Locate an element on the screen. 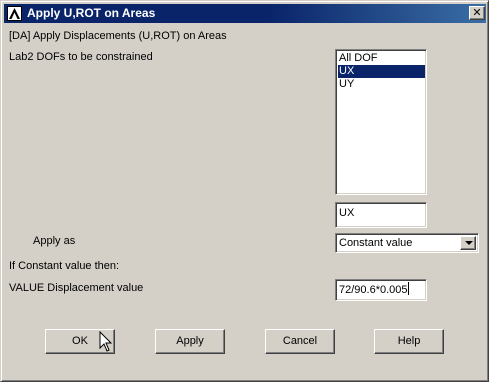 Image resolution: width=489 pixels, height=382 pixels. close-icon: ✕ is located at coordinates (477, 12).